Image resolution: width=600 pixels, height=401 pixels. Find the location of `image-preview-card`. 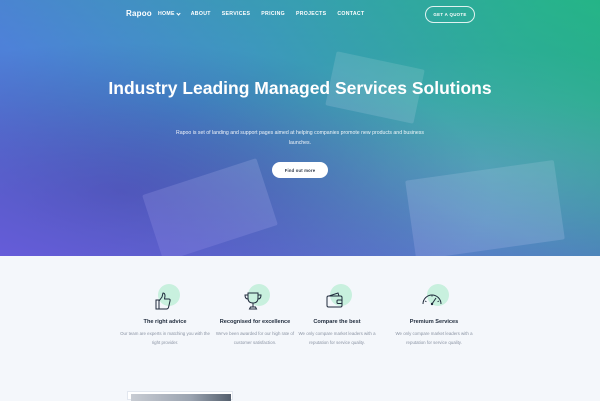

image-preview-card is located at coordinates (180, 396).